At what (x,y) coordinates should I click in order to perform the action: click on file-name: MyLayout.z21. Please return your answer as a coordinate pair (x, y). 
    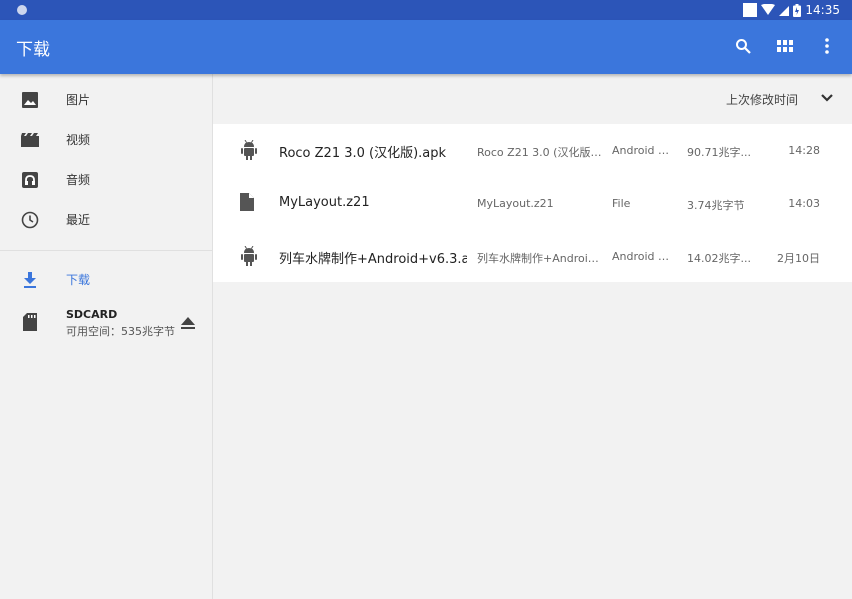
    Looking at the image, I should click on (324, 202).